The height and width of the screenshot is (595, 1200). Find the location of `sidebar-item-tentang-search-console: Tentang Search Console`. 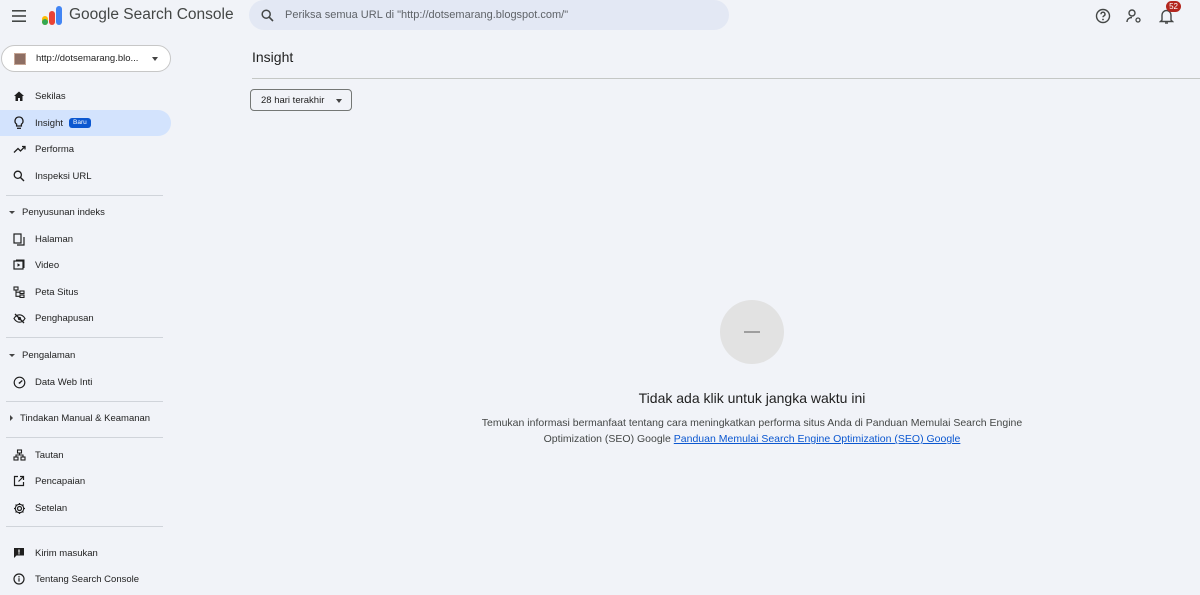

sidebar-item-tentang-search-console: Tentang Search Console is located at coordinates (85, 579).